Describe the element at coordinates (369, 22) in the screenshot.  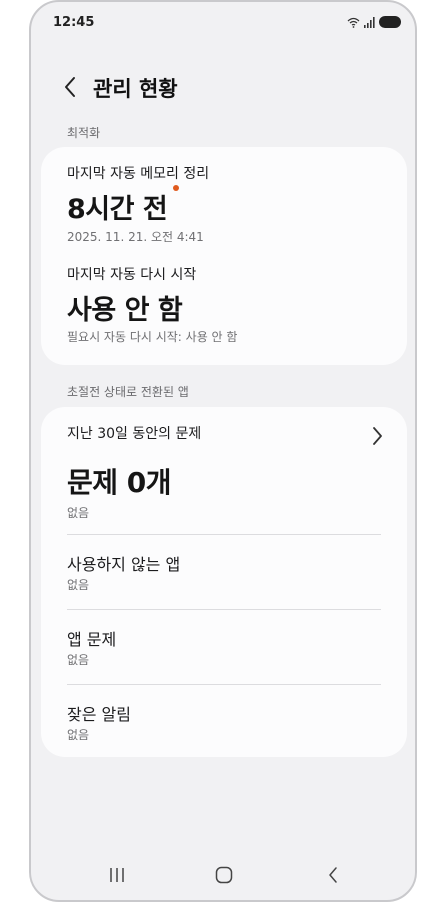
I see `signal-icon` at that location.